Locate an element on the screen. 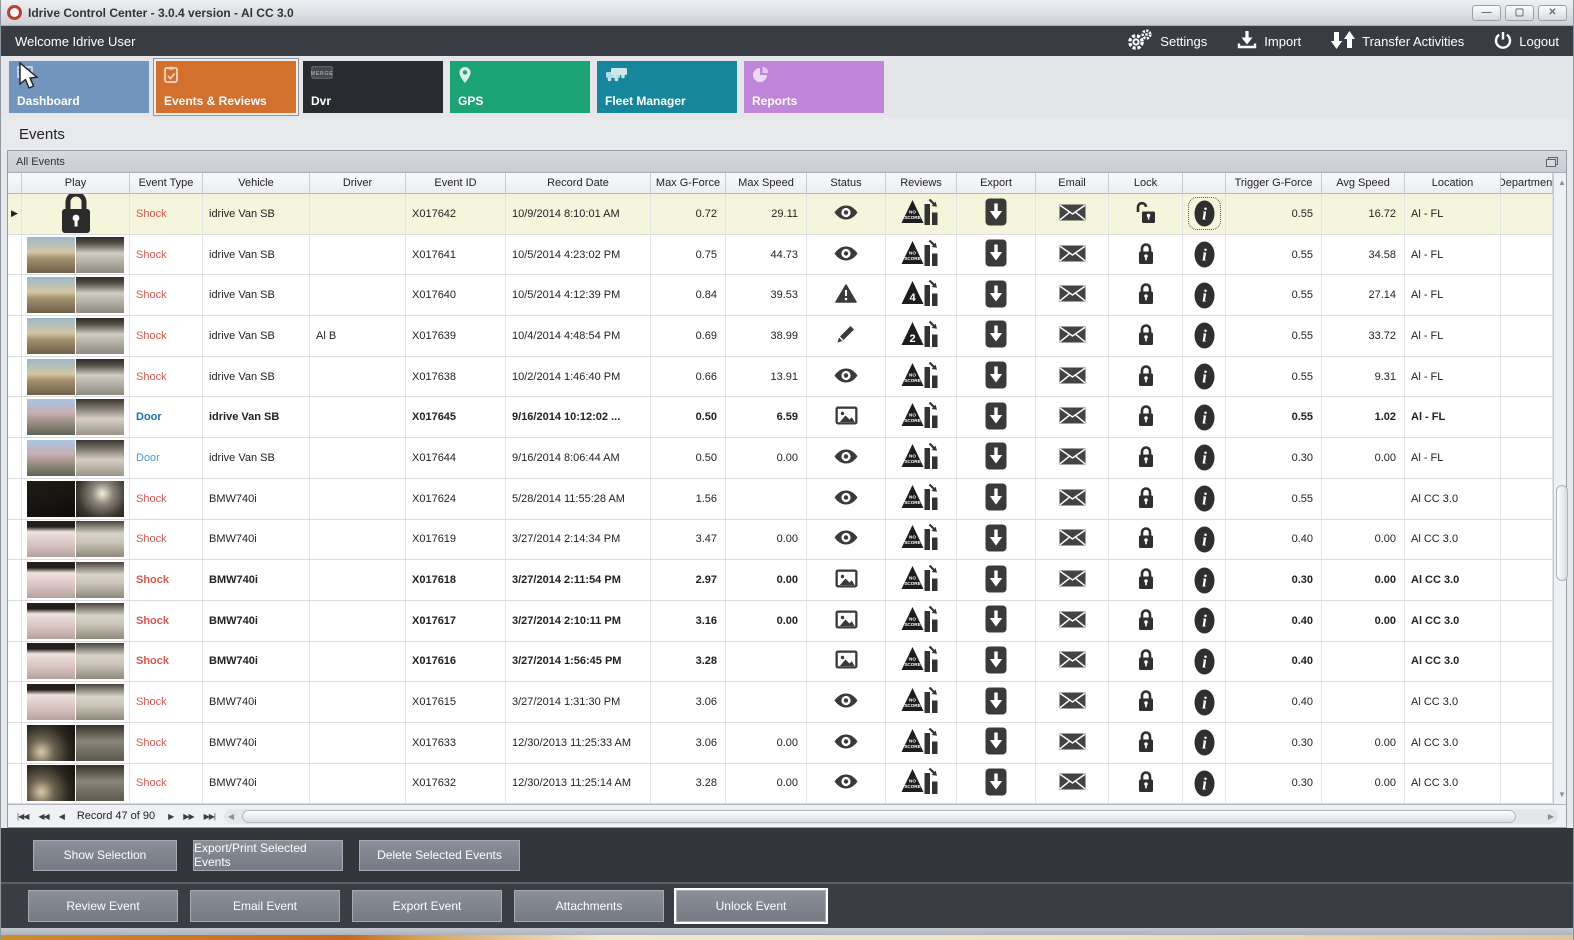  vertical-scroll-thumb is located at coordinates (1562, 533).